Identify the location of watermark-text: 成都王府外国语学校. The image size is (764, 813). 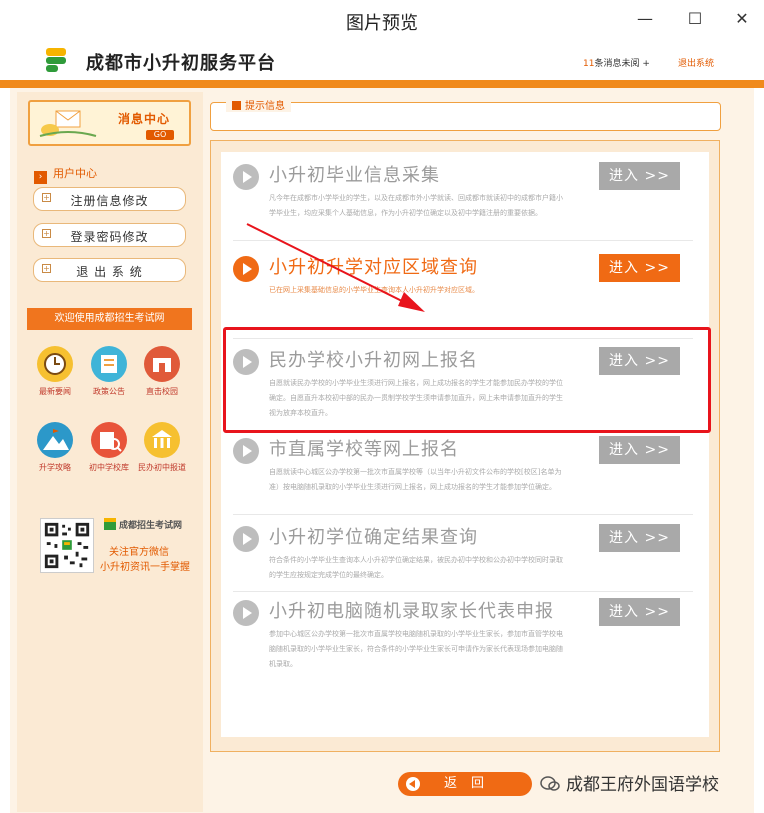
(642, 785).